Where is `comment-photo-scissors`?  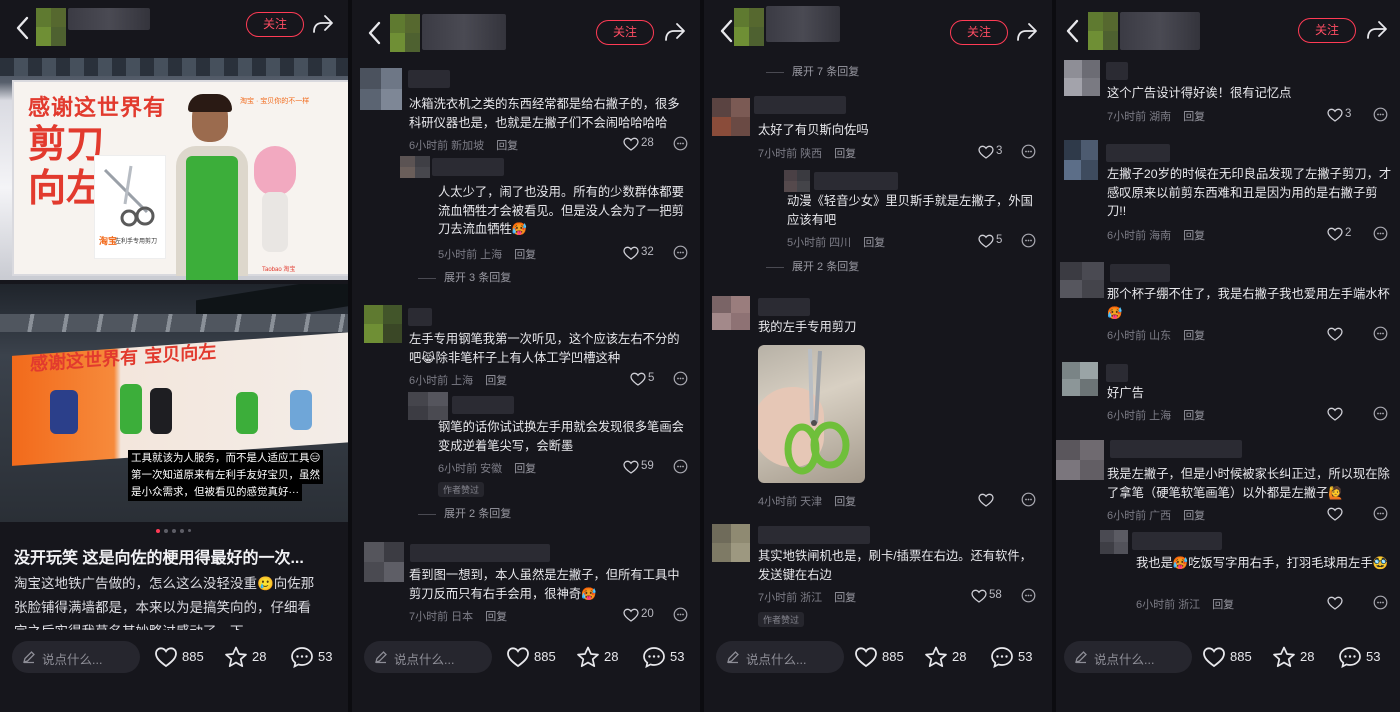 comment-photo-scissors is located at coordinates (811, 414).